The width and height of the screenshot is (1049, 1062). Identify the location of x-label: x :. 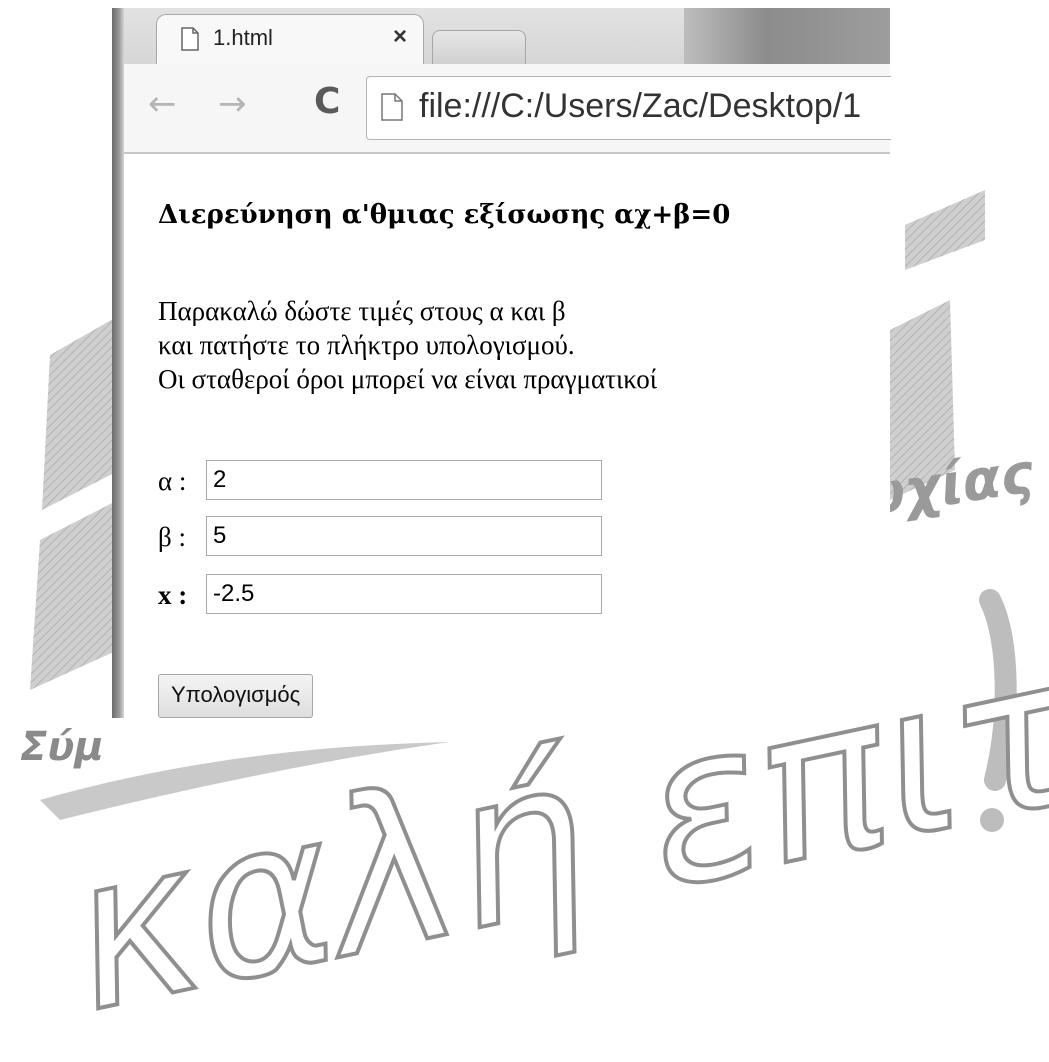
(173, 595).